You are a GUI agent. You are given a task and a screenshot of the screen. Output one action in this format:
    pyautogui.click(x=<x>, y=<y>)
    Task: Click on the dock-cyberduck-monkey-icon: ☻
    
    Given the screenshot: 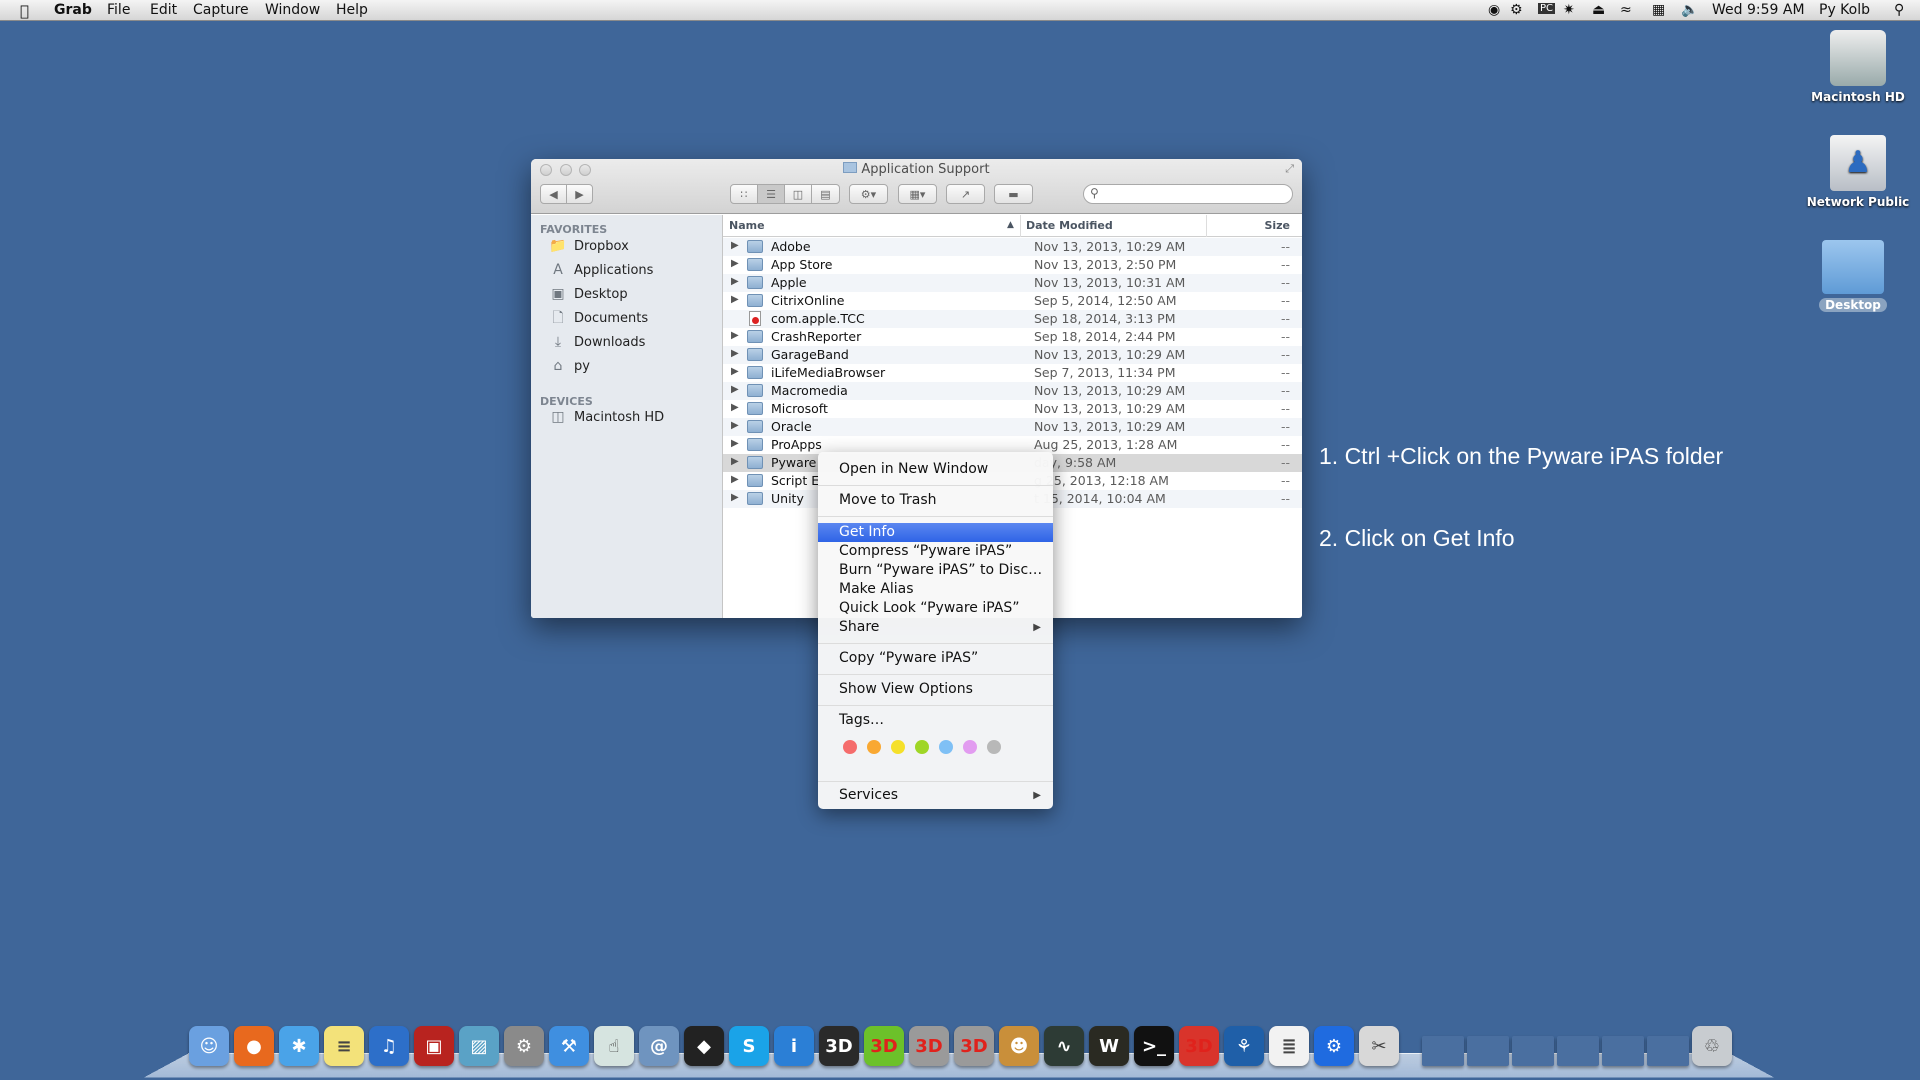 What is the action you would take?
    pyautogui.click(x=1019, y=1046)
    